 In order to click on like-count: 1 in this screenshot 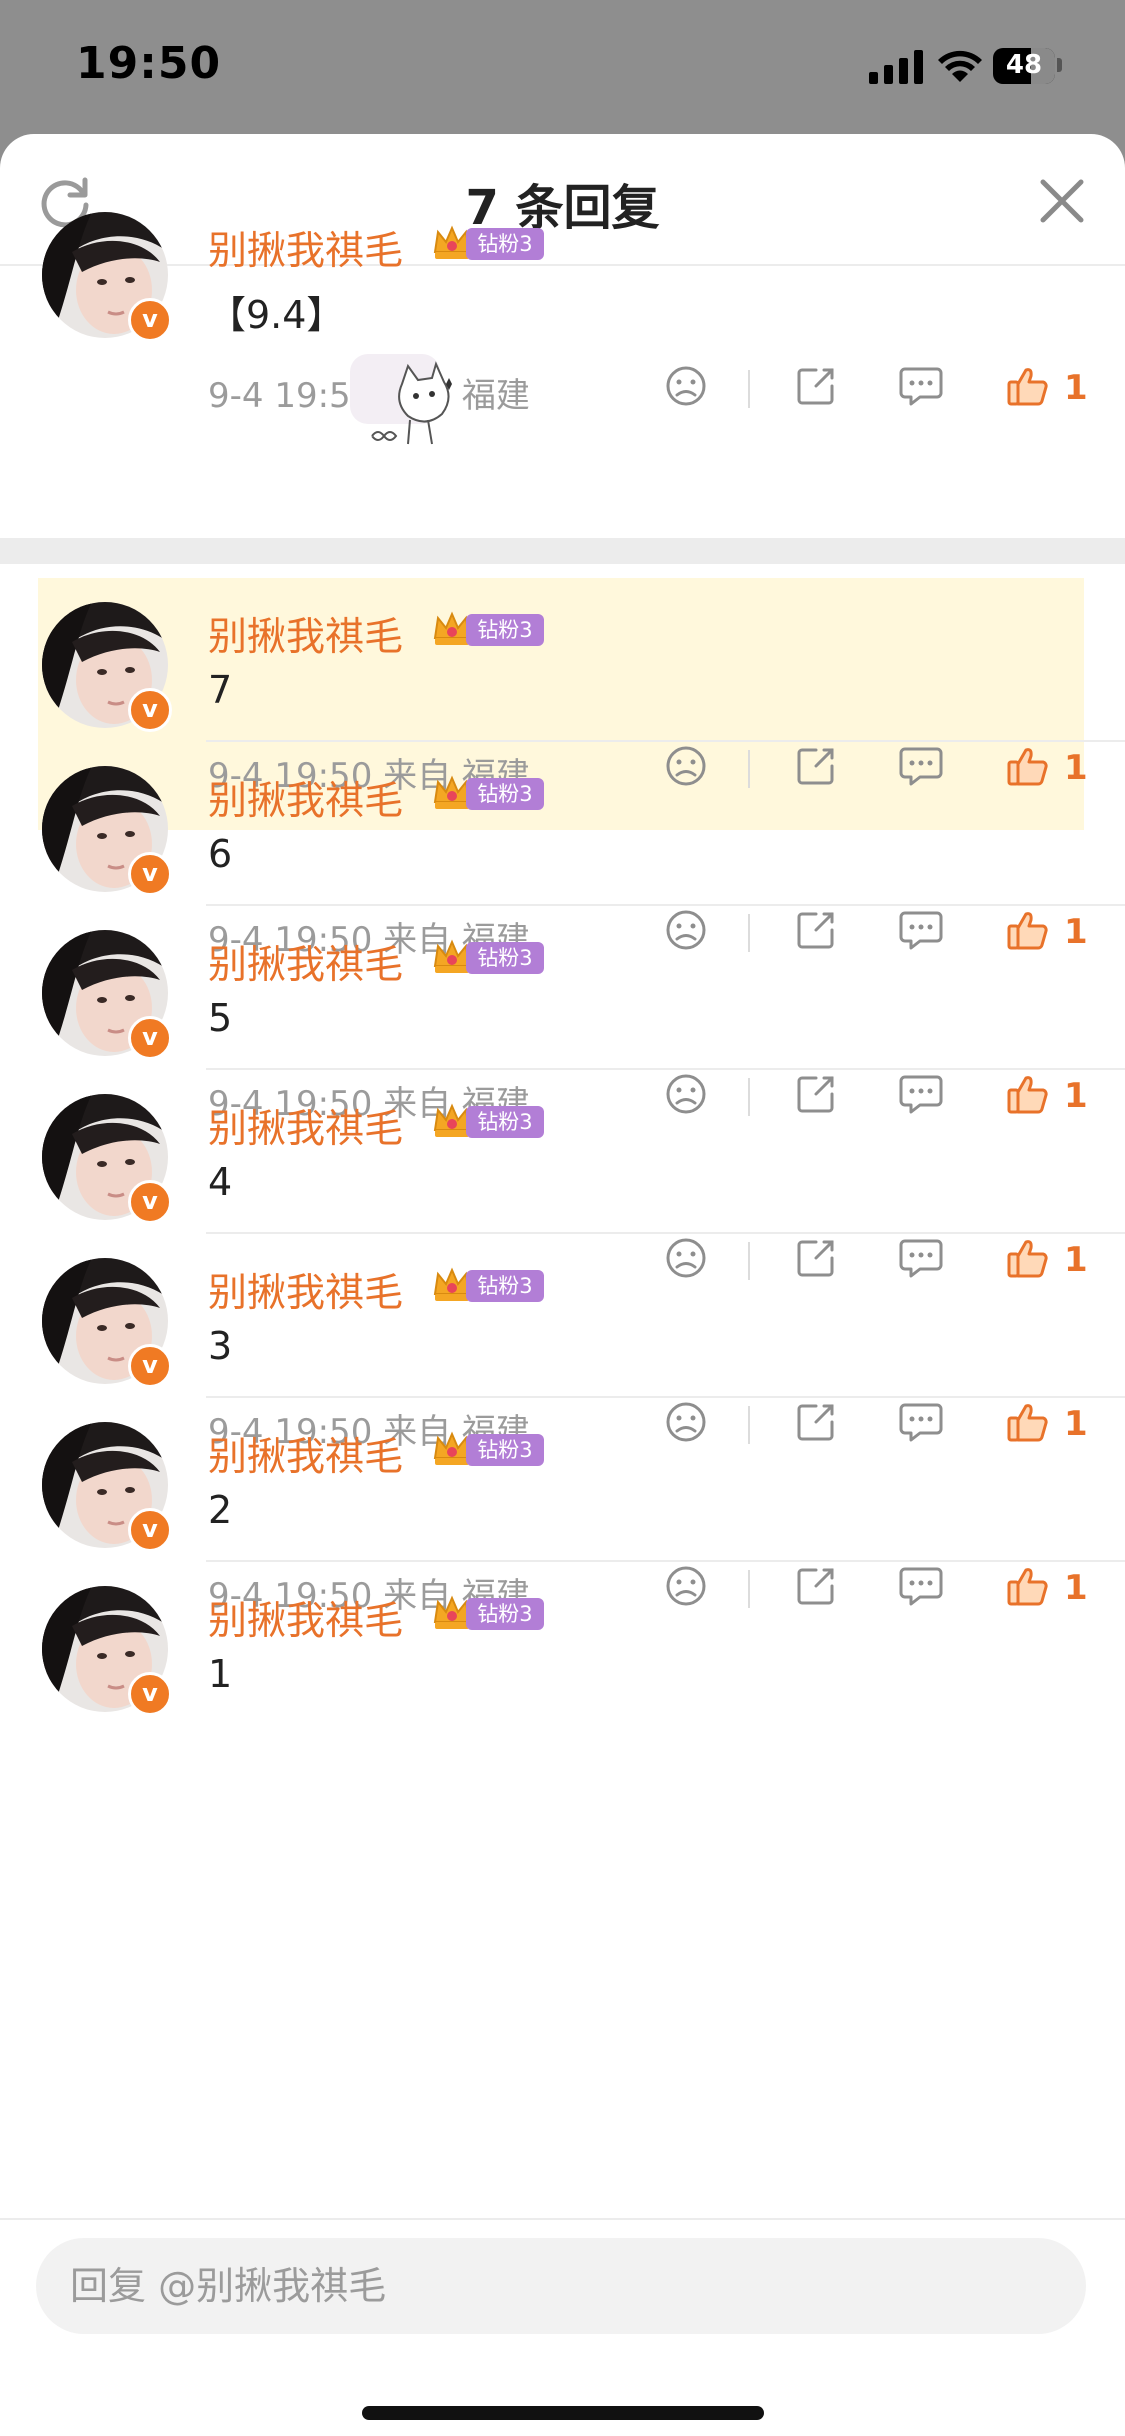, I will do `click(1076, 388)`.